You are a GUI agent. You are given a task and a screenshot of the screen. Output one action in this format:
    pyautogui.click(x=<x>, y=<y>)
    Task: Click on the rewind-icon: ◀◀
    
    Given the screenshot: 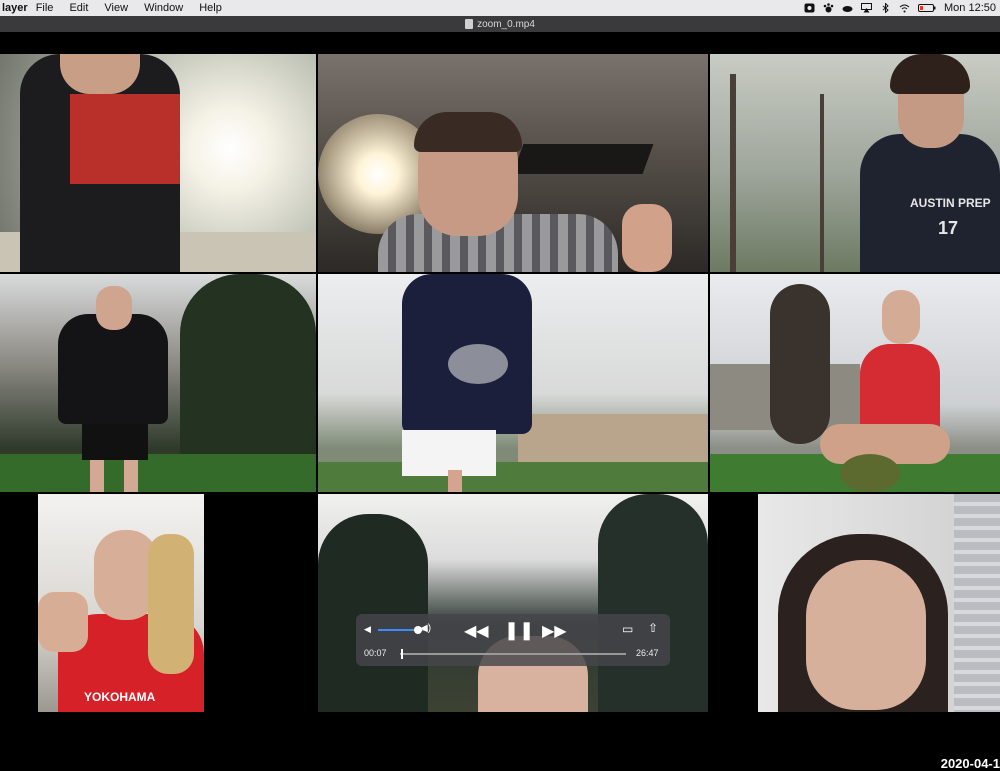 What is the action you would take?
    pyautogui.click(x=476, y=631)
    